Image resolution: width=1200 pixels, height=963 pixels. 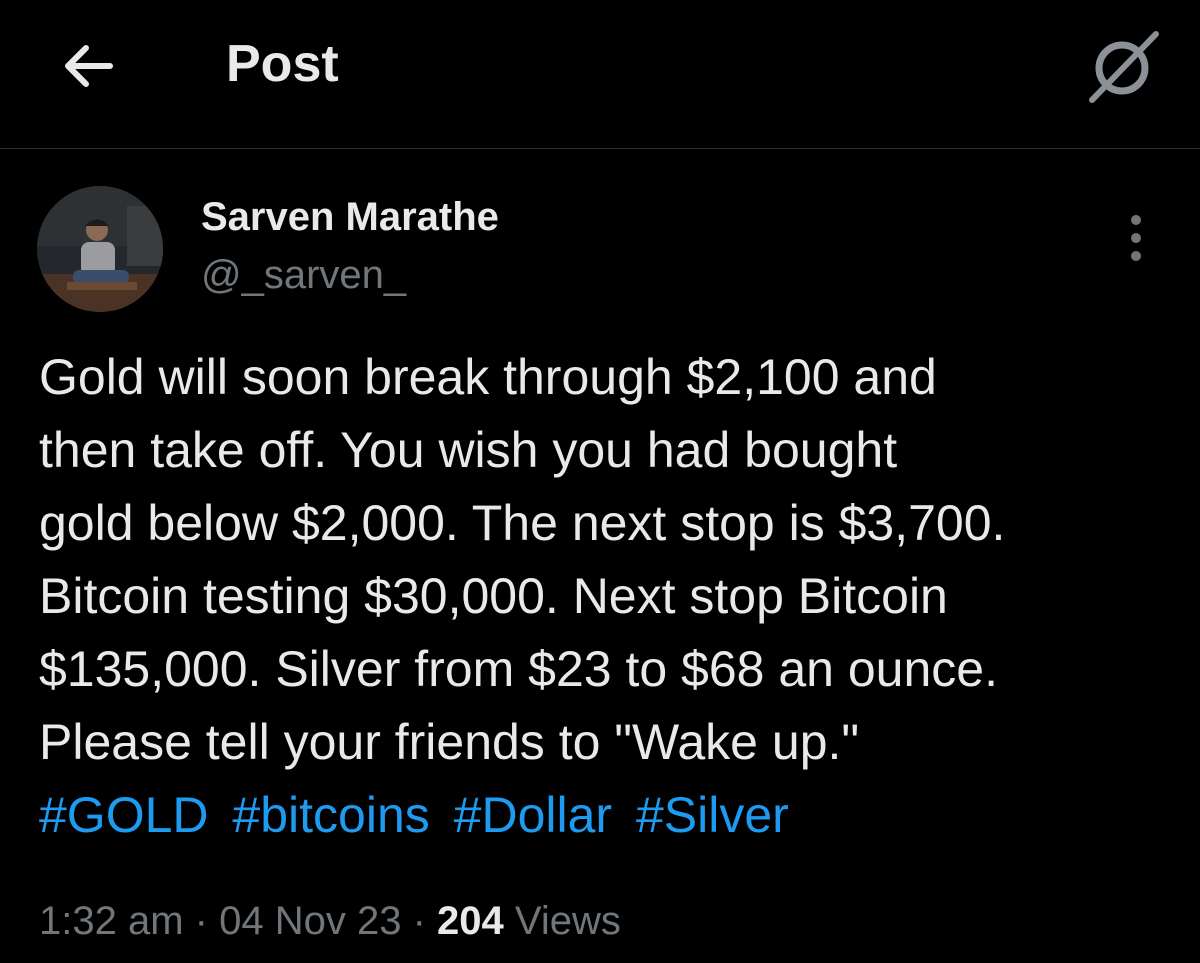 What do you see at coordinates (470, 921) in the screenshot?
I see `views-count: 204` at bounding box center [470, 921].